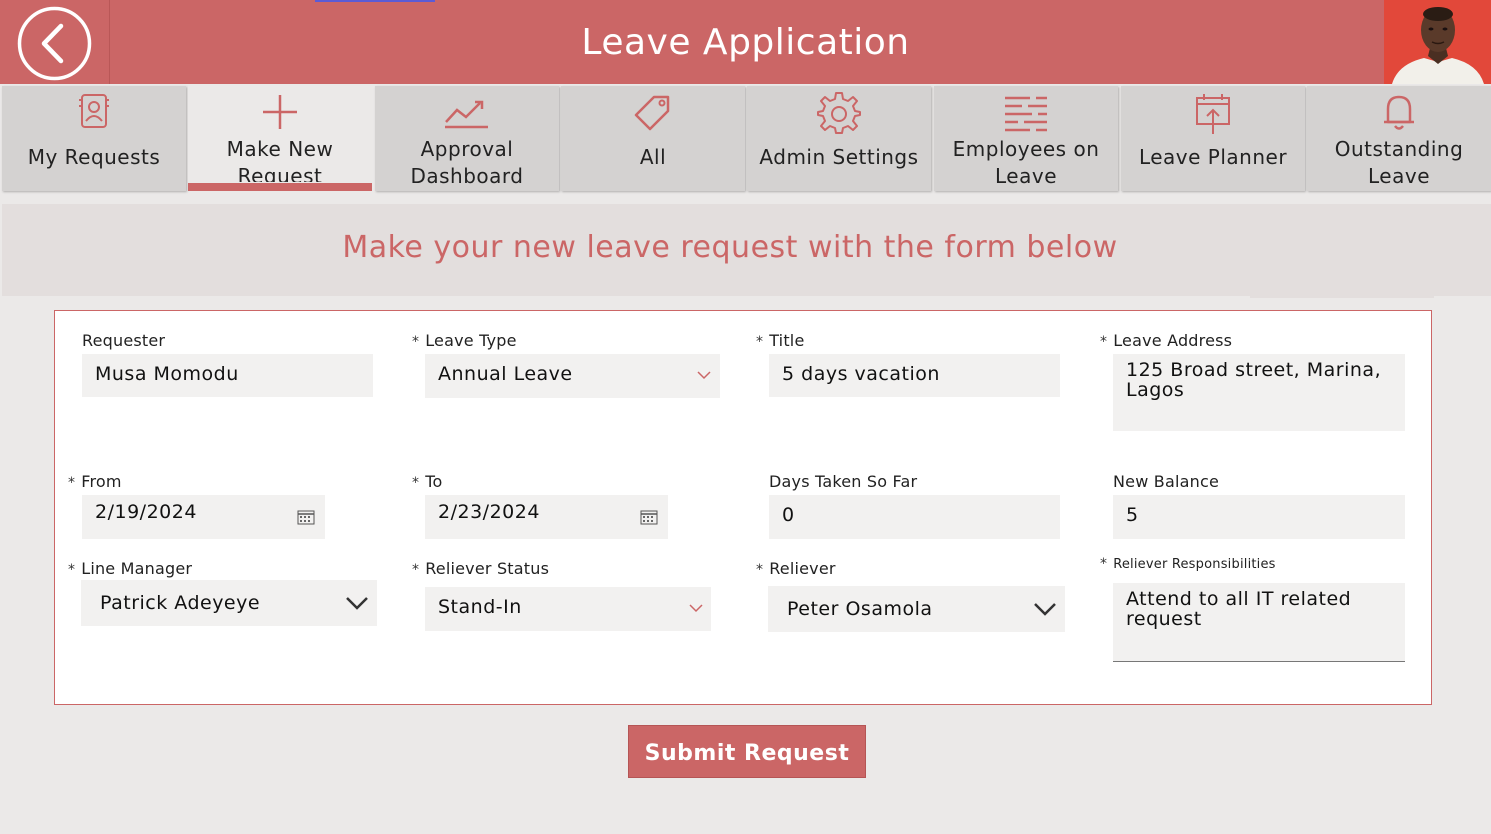  Describe the element at coordinates (464, 340) in the screenshot. I see `leave-type-label: * Leave Type` at that location.